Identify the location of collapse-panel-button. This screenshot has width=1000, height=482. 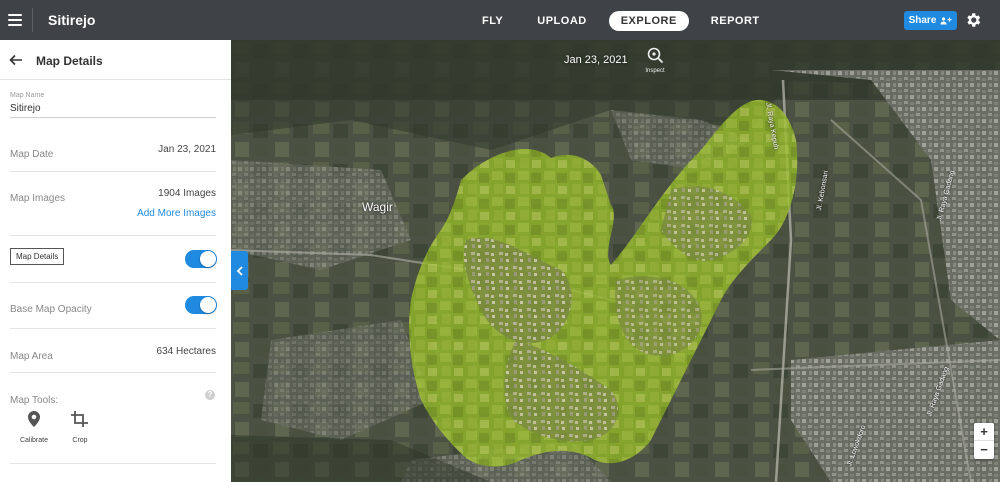
(239, 270).